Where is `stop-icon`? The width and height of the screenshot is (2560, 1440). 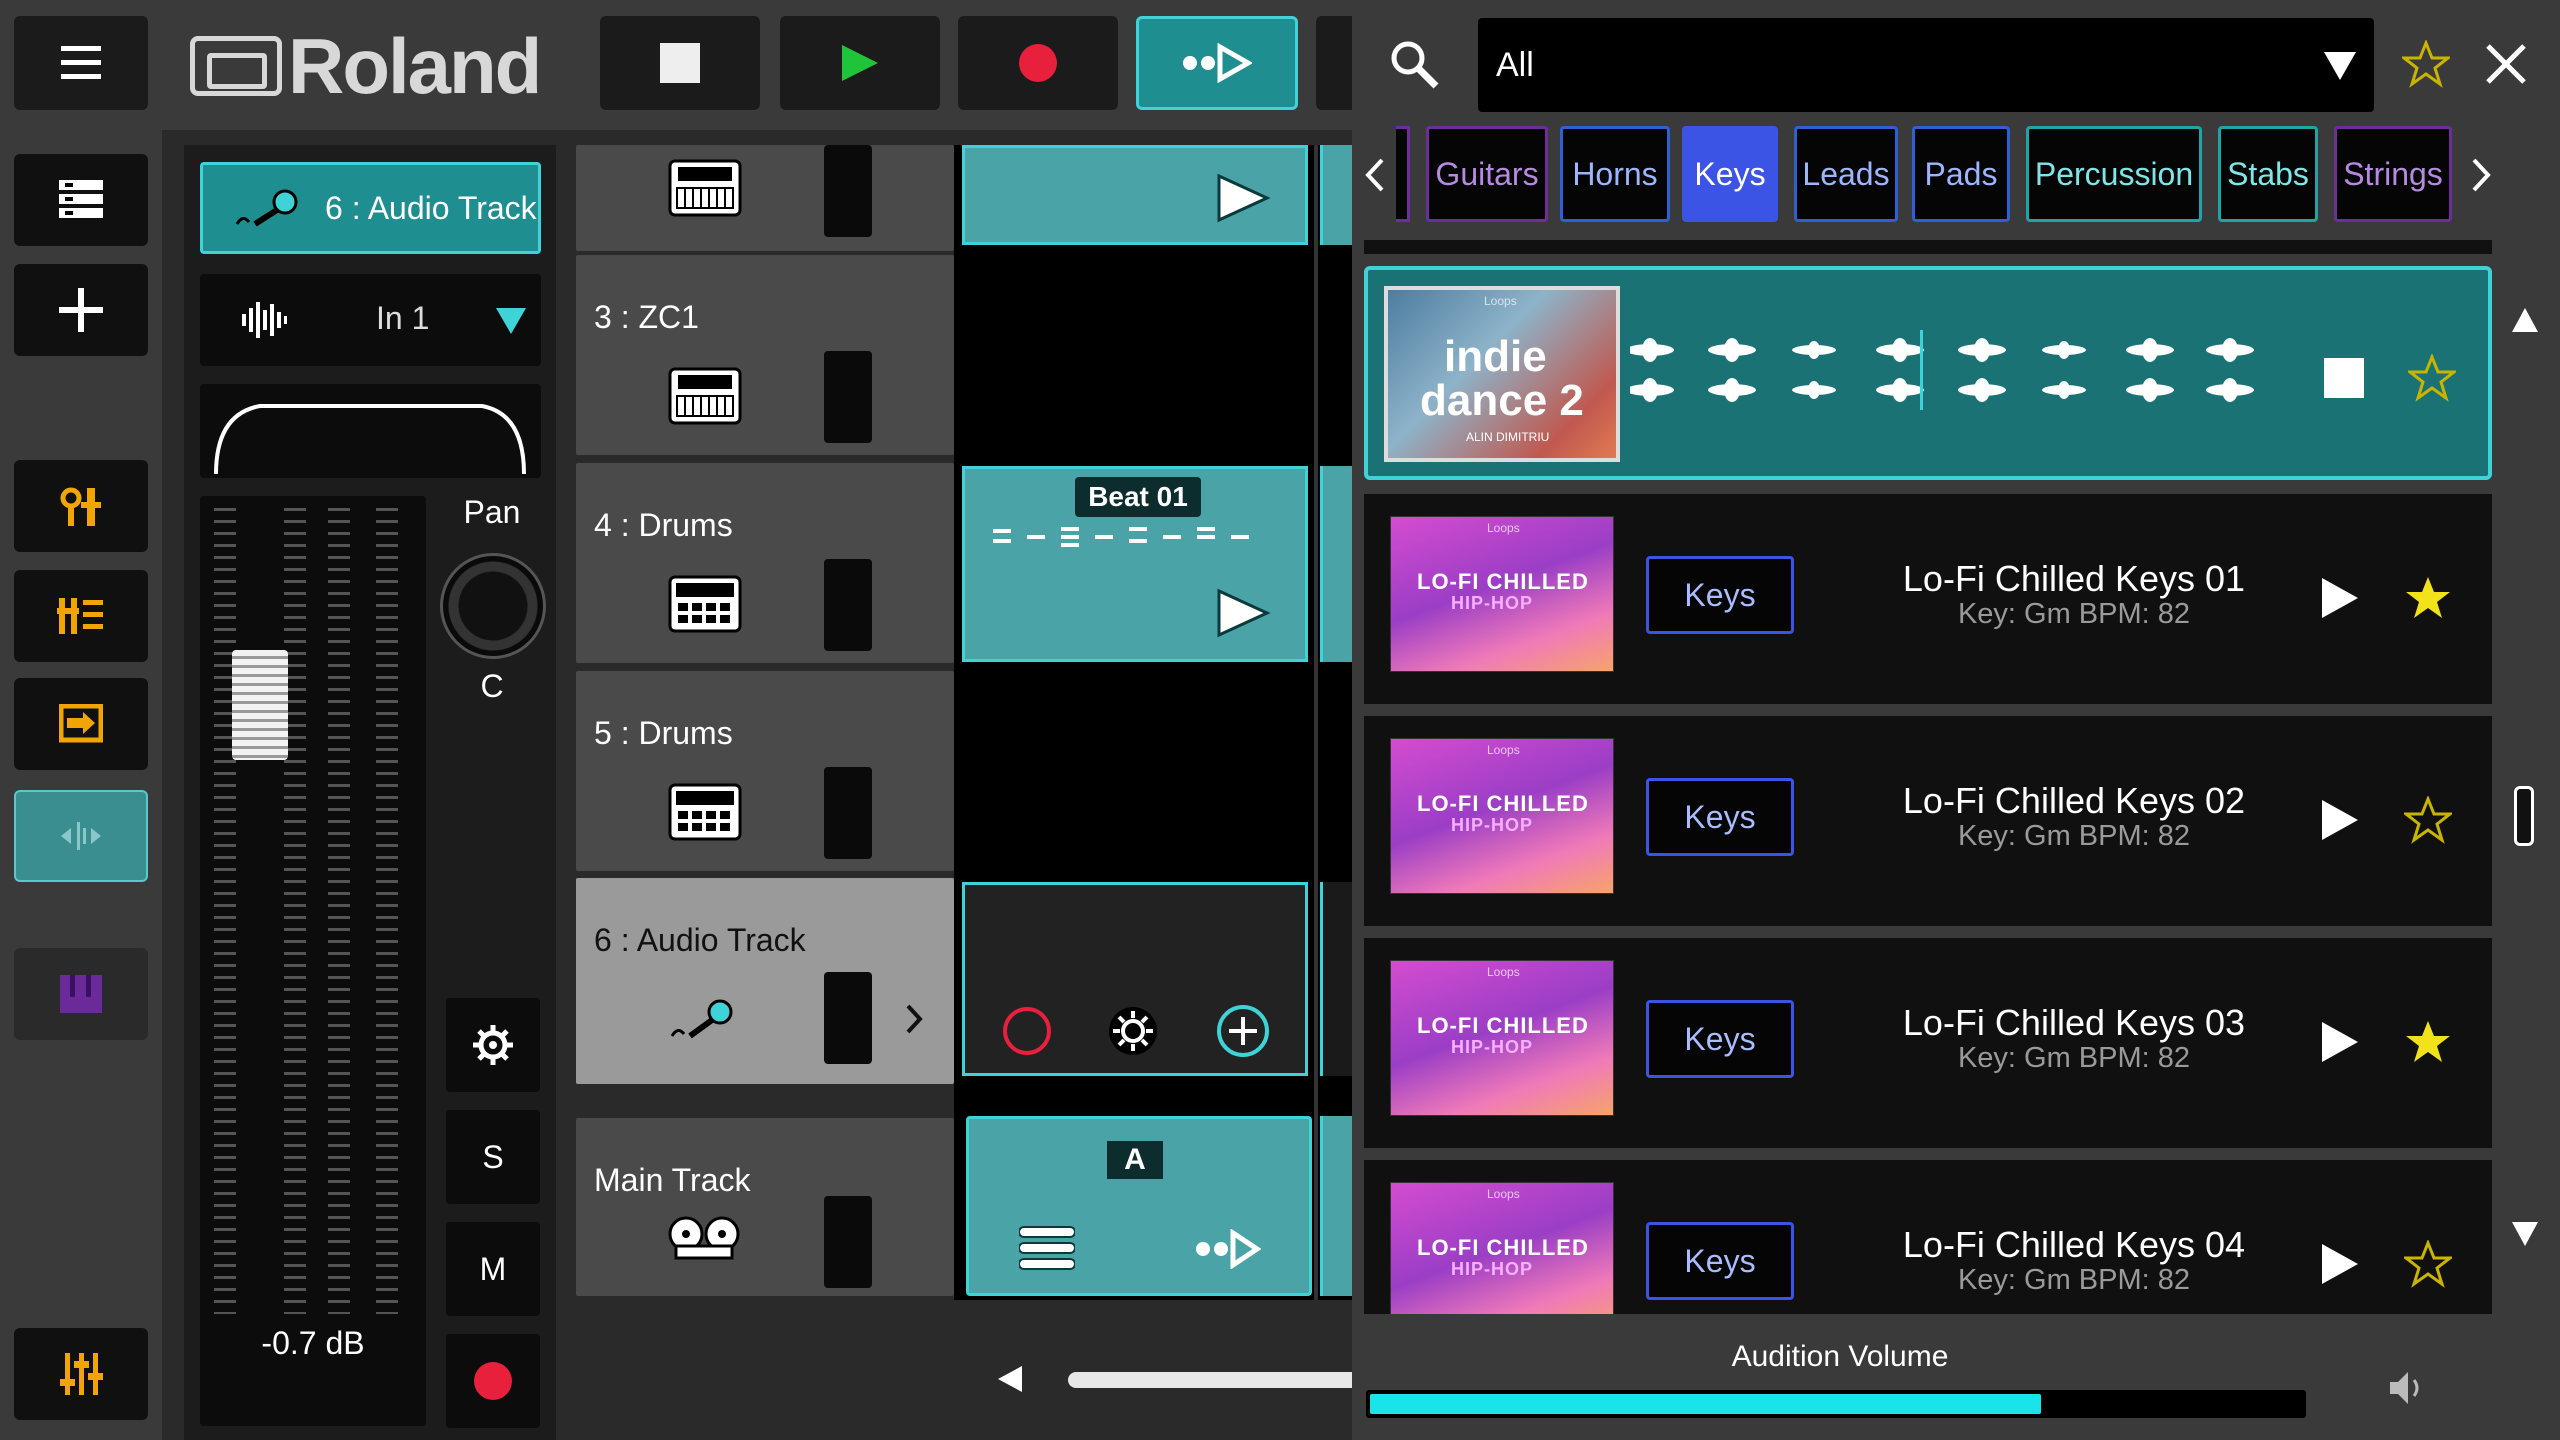
stop-icon is located at coordinates (680, 63).